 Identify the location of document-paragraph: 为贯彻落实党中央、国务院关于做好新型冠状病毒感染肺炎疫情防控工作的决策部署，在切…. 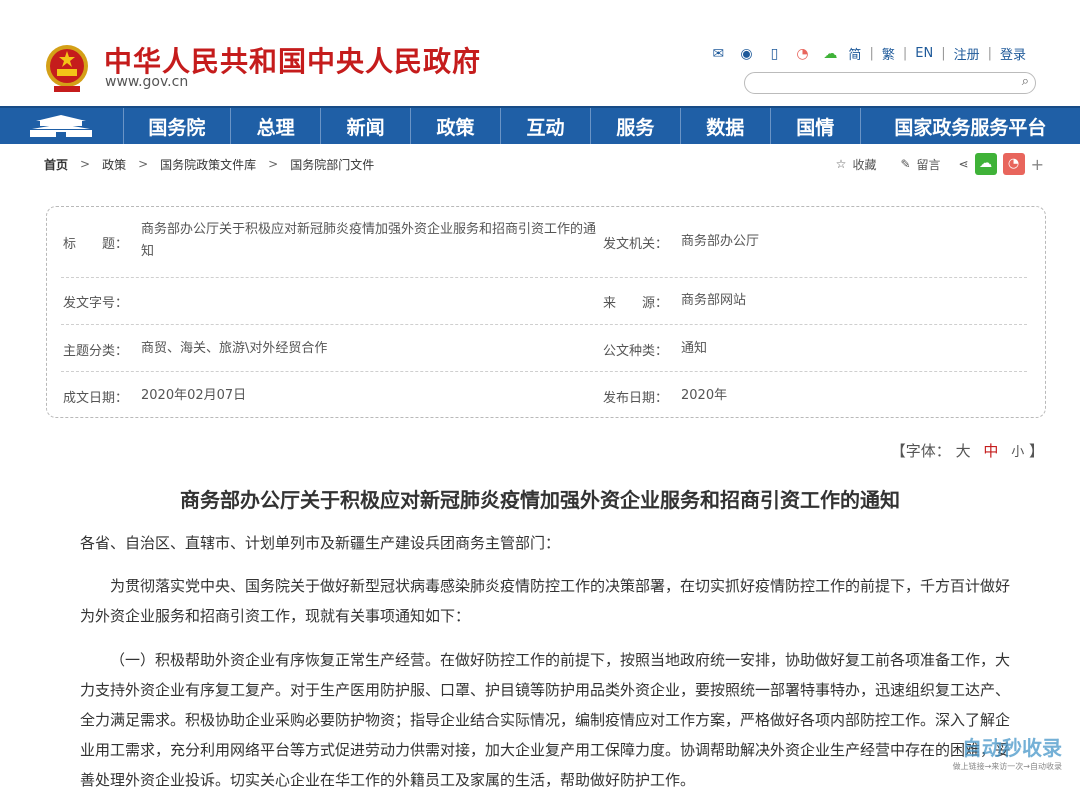
(545, 601).